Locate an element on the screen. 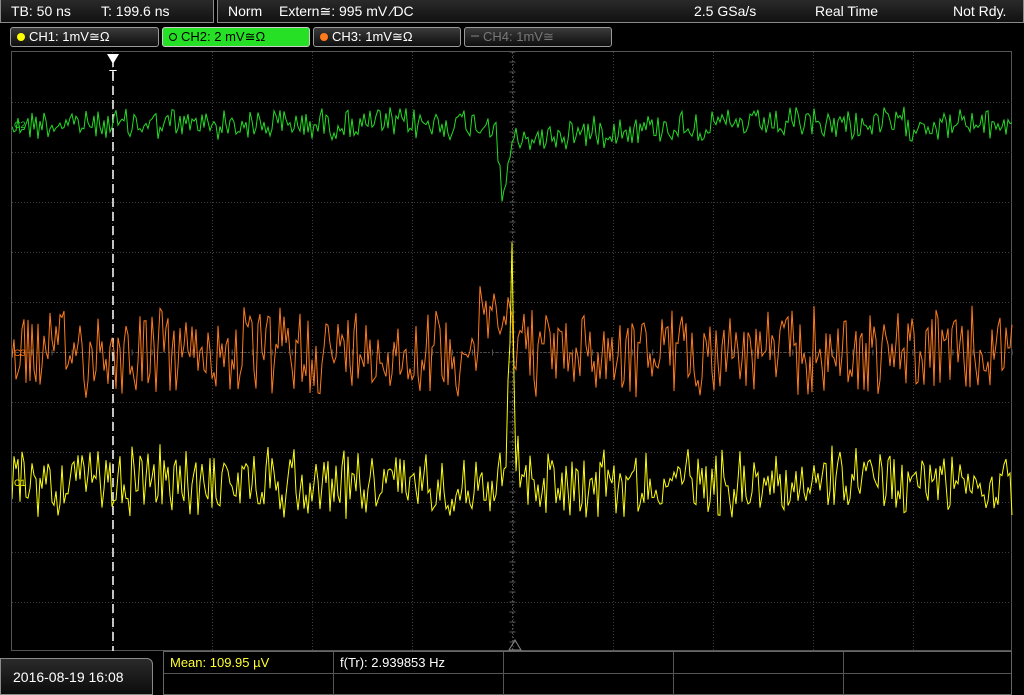  mean-measurement: Mean: 109.95 µV is located at coordinates (249, 663).